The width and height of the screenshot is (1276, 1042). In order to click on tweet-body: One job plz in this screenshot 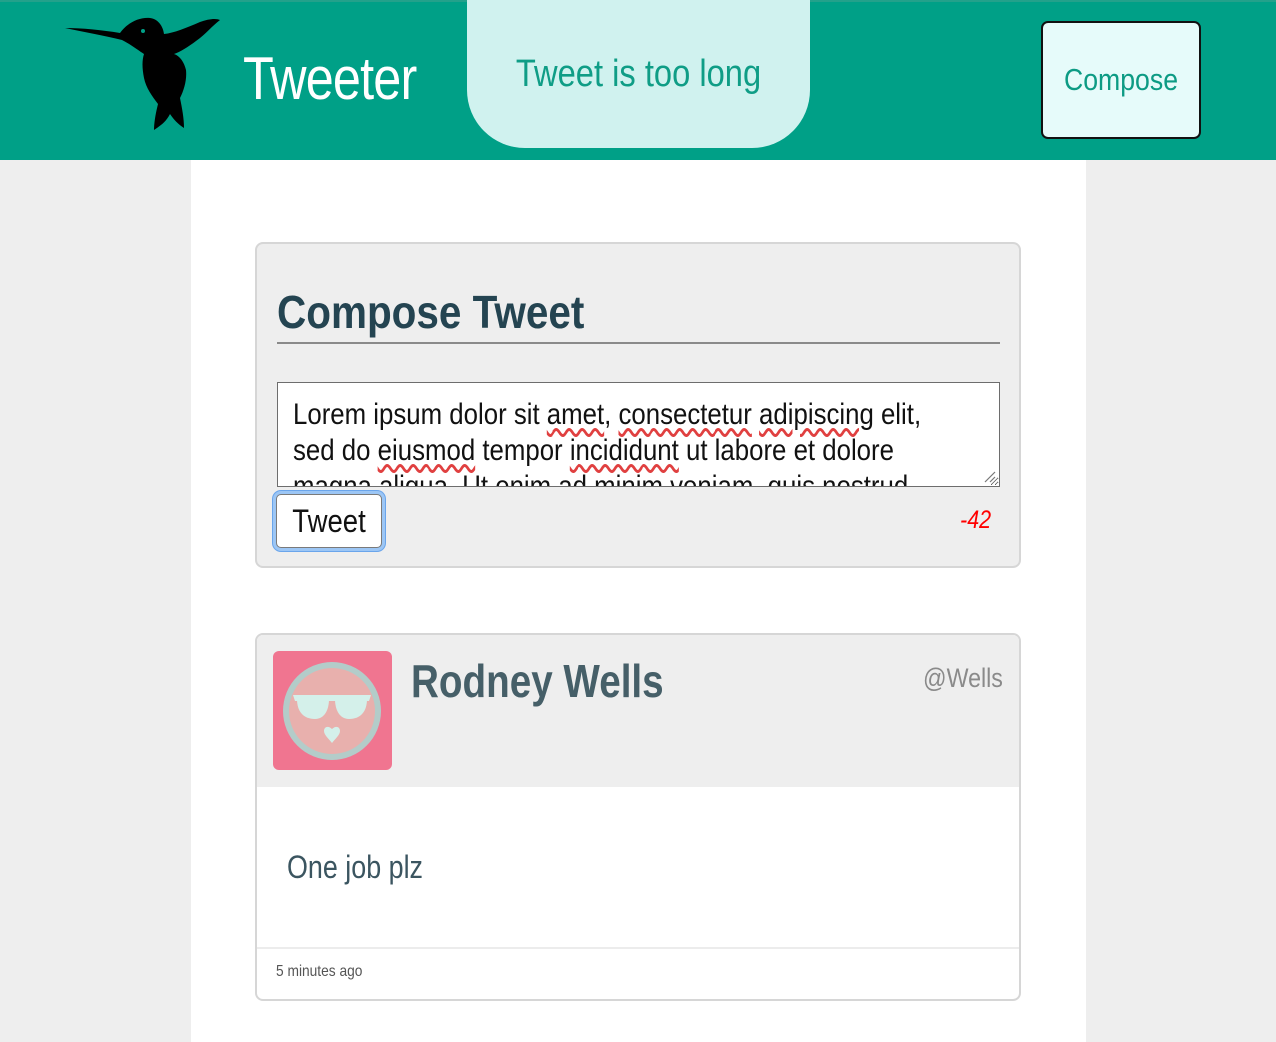, I will do `click(355, 867)`.